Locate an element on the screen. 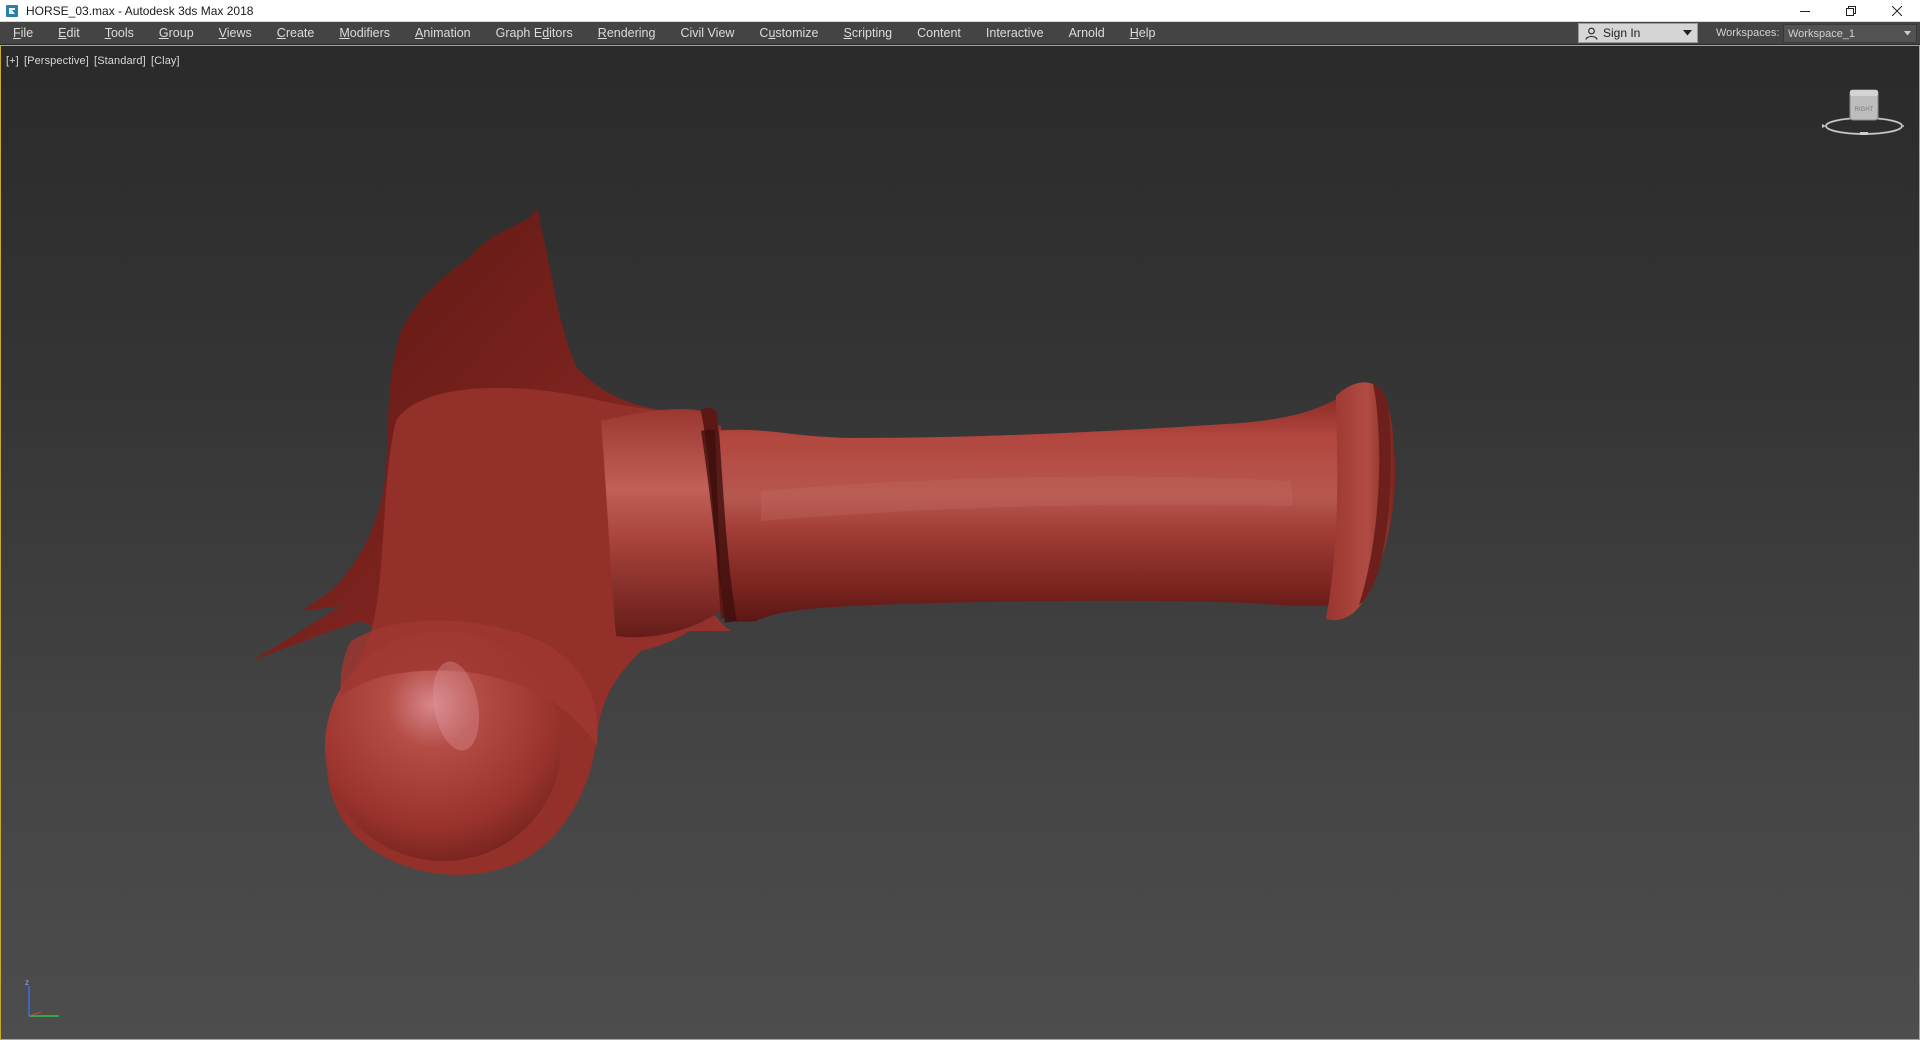 This screenshot has width=1920, height=1040. close-button is located at coordinates (1897, 11).